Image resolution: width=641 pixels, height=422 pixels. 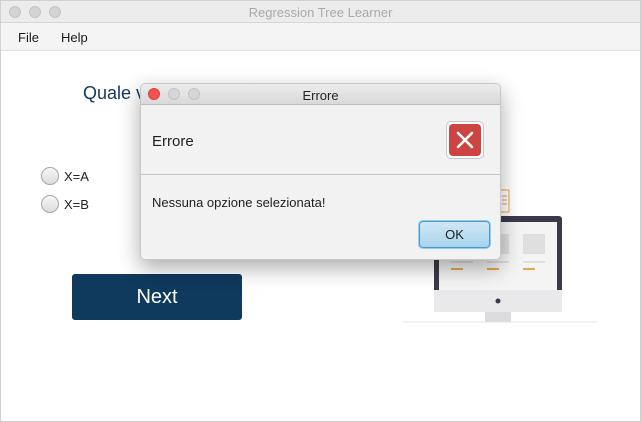 I want to click on option-a-row: X=A, so click(x=65, y=176).